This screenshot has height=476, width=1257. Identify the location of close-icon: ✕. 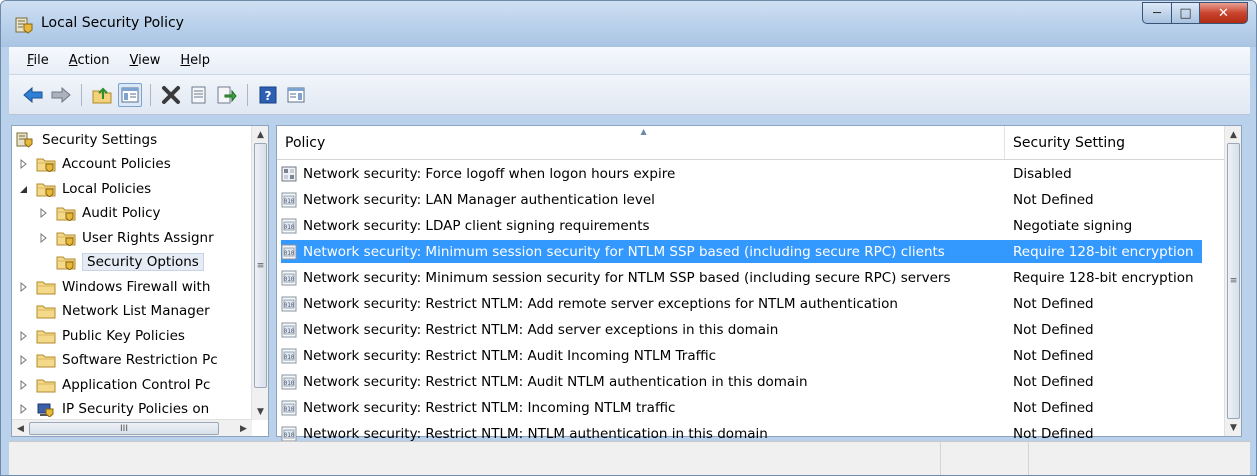
(1223, 13).